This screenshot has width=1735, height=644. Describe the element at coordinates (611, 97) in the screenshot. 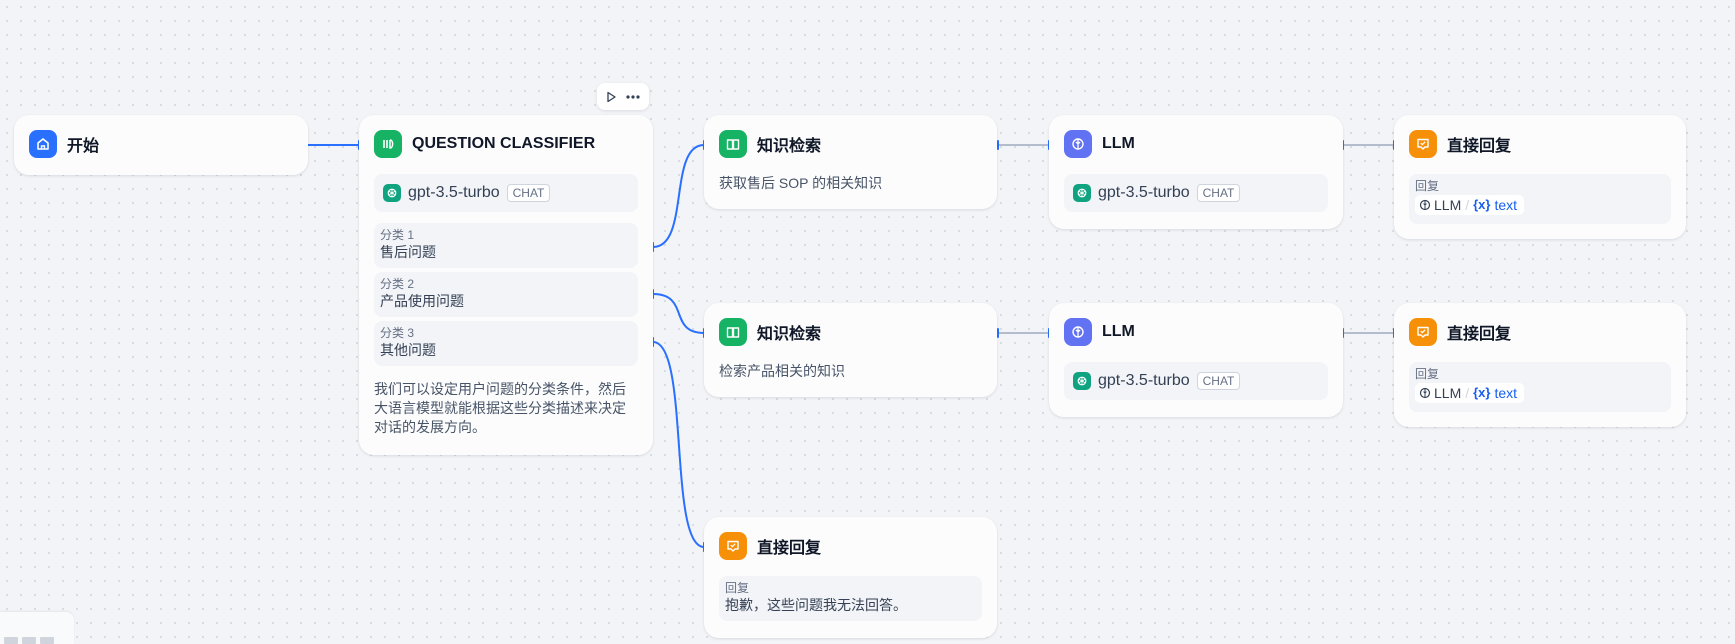

I see `play-icon` at that location.